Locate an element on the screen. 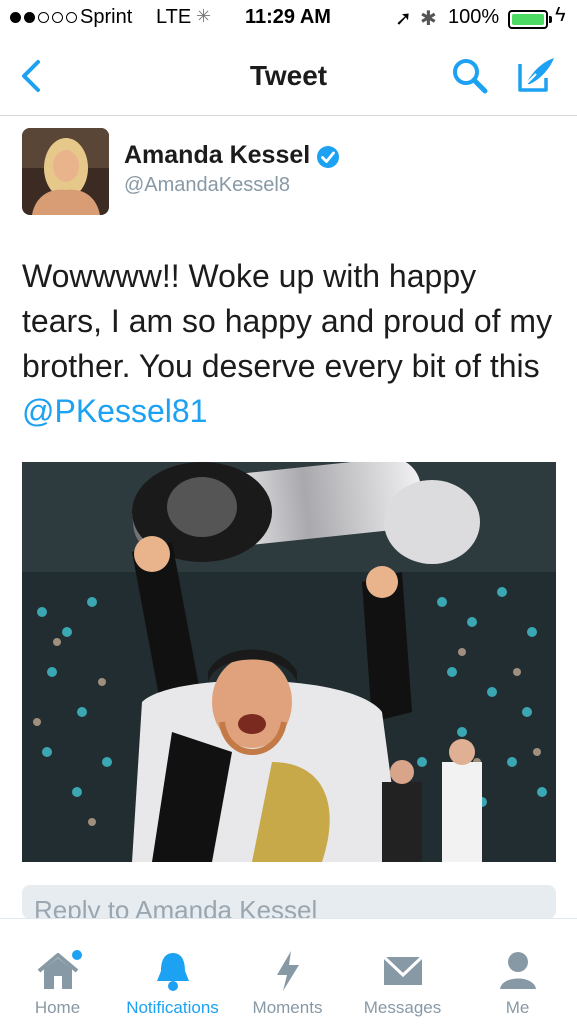 This screenshot has height=1024, width=577. reply-input: Reply to Amanda Kessel is located at coordinates (289, 902).